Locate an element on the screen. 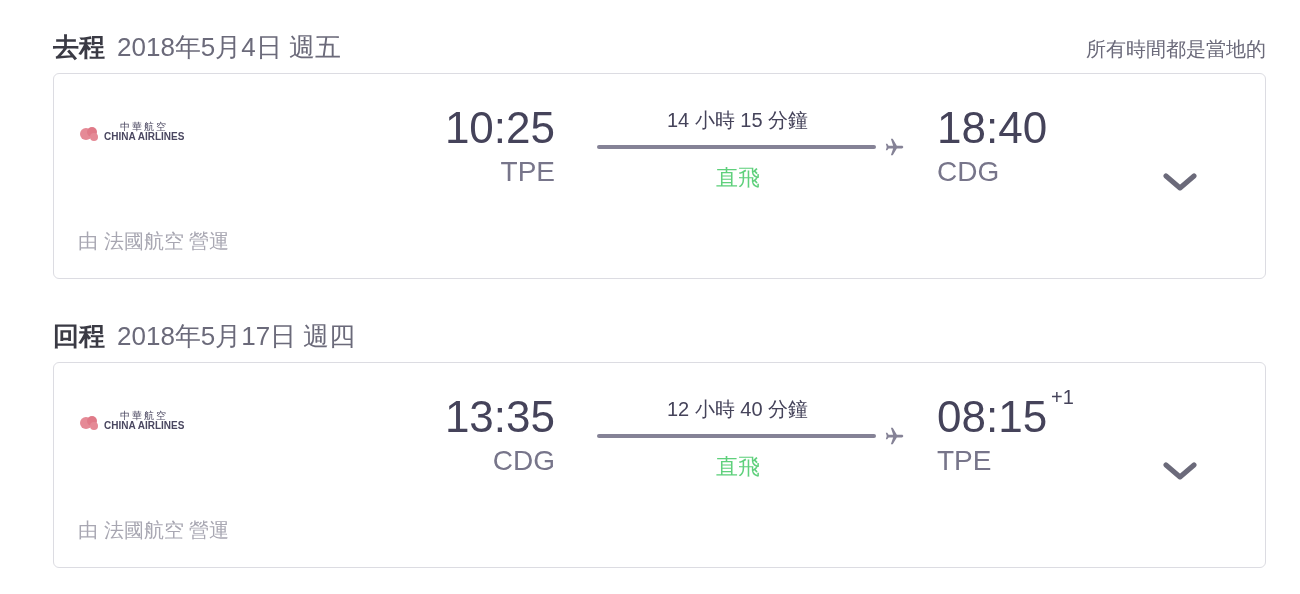 This screenshot has height=594, width=1300. arrival-airport: TPE is located at coordinates (964, 461).